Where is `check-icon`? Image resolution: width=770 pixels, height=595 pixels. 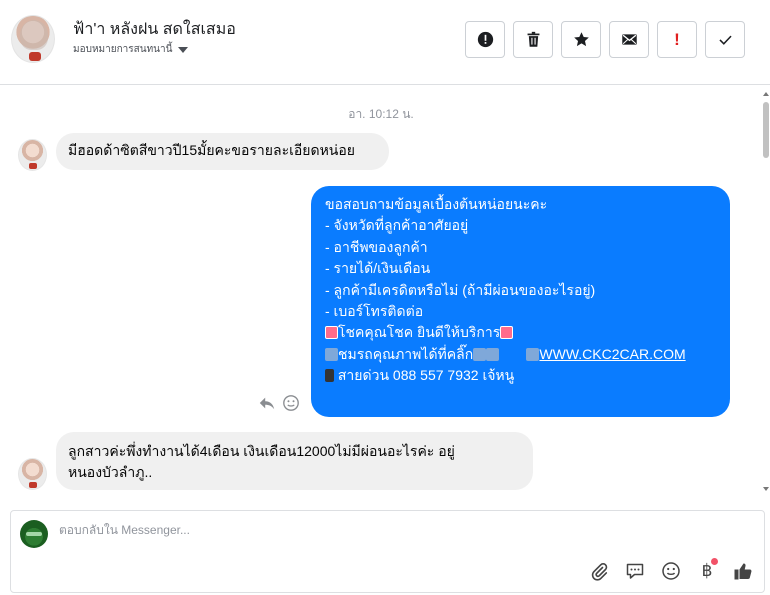 check-icon is located at coordinates (725, 40).